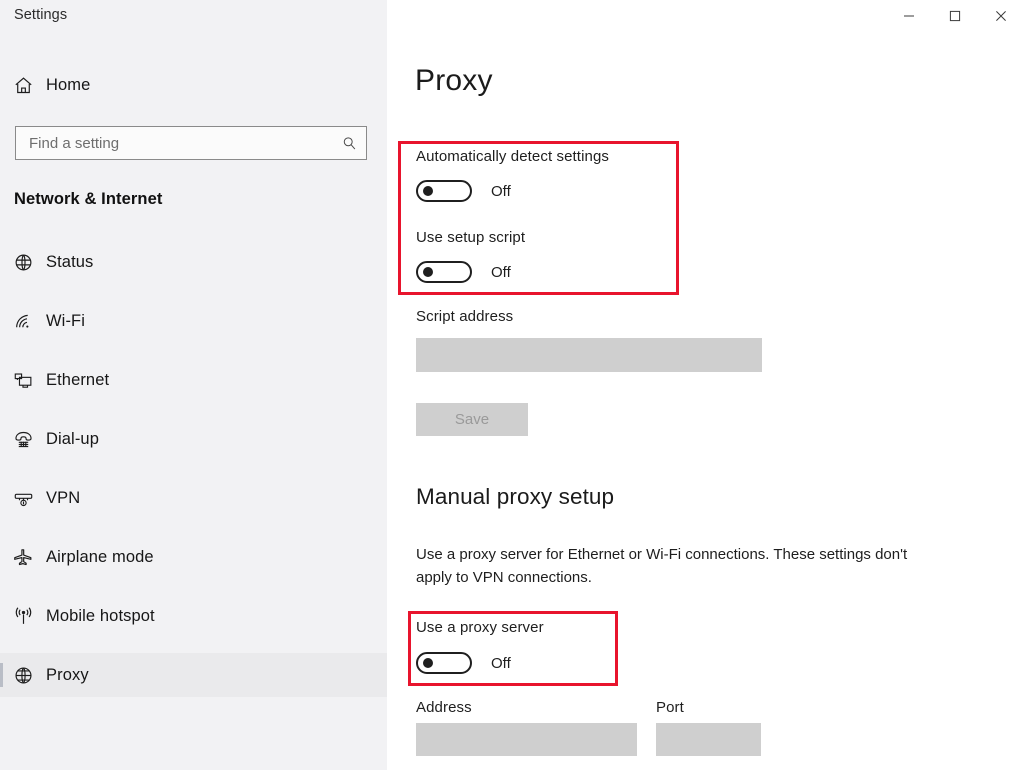  Describe the element at coordinates (193, 498) in the screenshot. I see `sidebar-item-vpn: VPN` at that location.